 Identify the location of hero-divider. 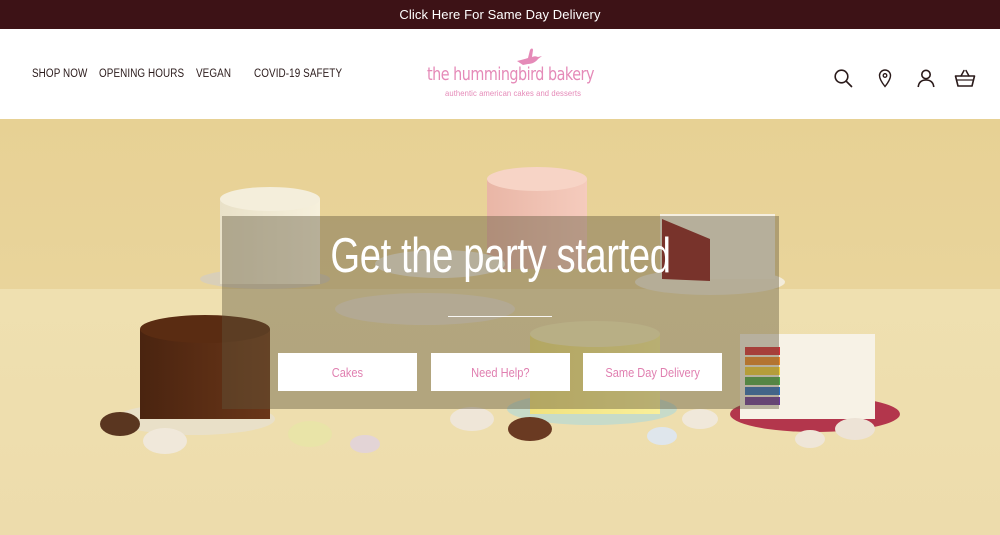
(500, 316).